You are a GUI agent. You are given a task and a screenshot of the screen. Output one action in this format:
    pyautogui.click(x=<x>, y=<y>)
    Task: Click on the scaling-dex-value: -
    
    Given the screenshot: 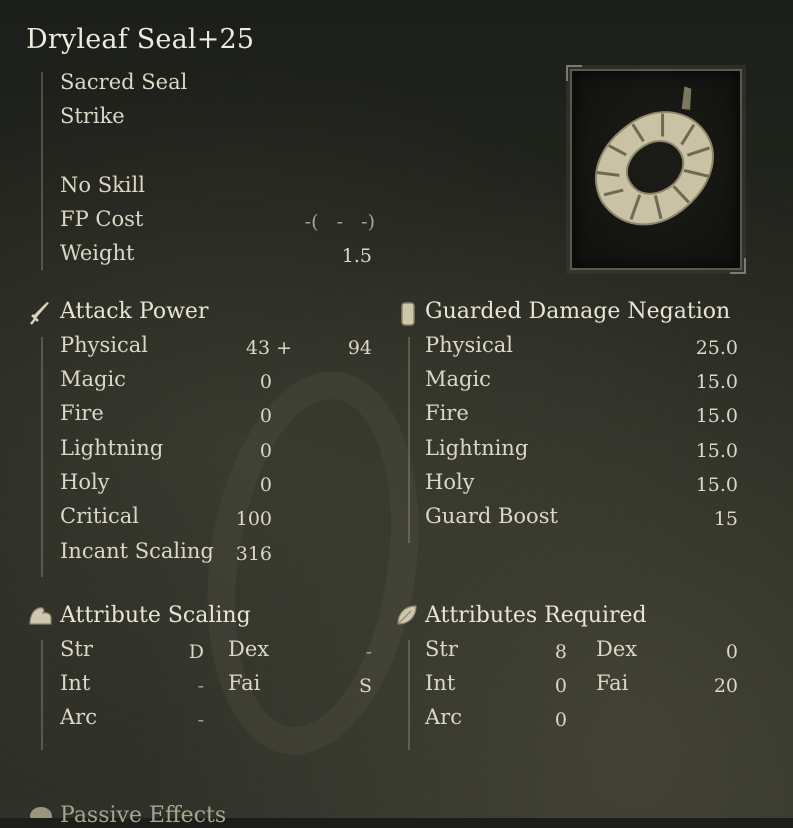 What is the action you would take?
    pyautogui.click(x=368, y=652)
    